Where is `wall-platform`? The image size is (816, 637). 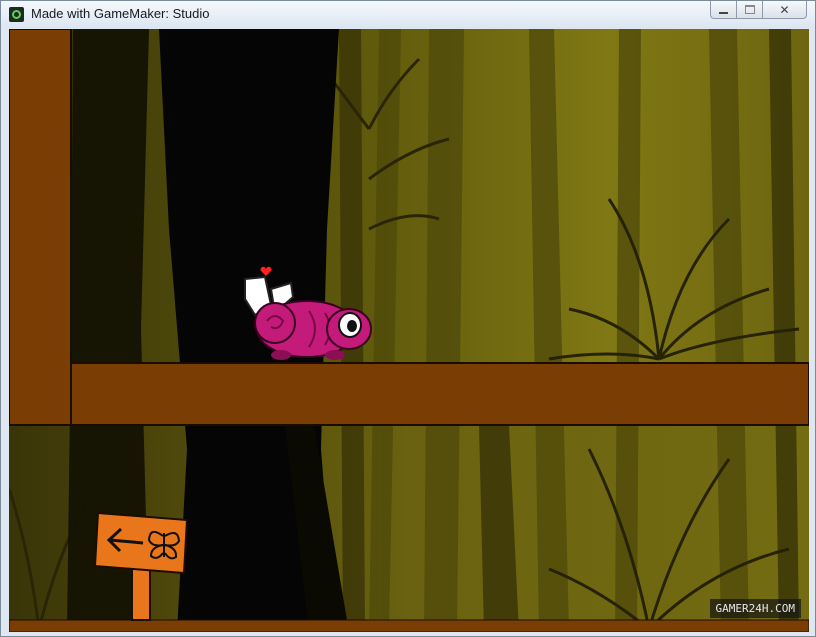
wall-platform is located at coordinates (40, 227).